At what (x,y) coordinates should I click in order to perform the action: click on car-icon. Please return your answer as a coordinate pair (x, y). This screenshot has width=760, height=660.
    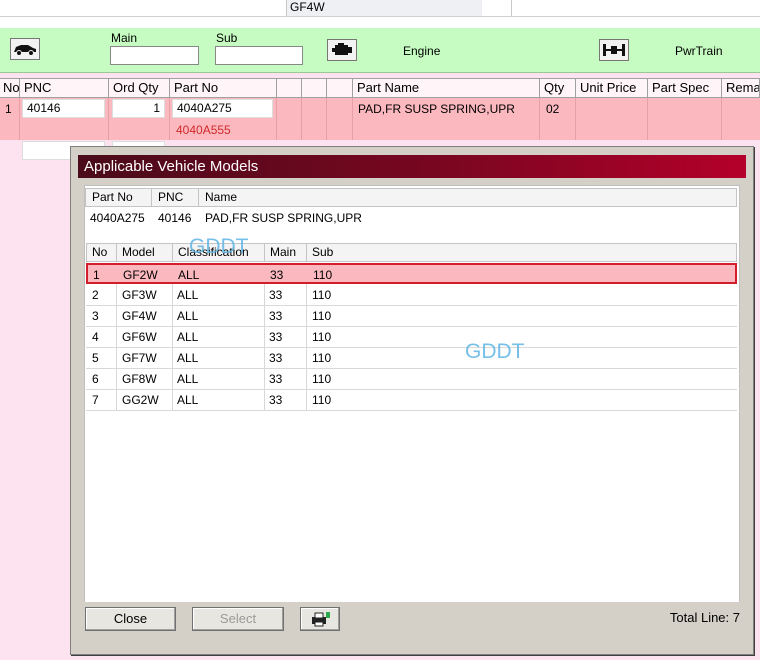
    Looking at the image, I should click on (25, 50).